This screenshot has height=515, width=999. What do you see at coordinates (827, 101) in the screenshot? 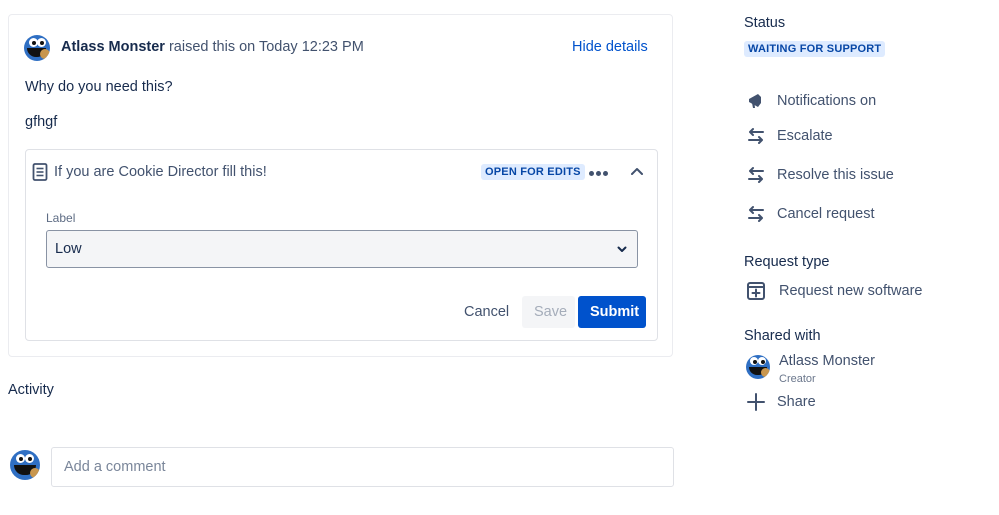
I see `notifications-label: Notifications on` at bounding box center [827, 101].